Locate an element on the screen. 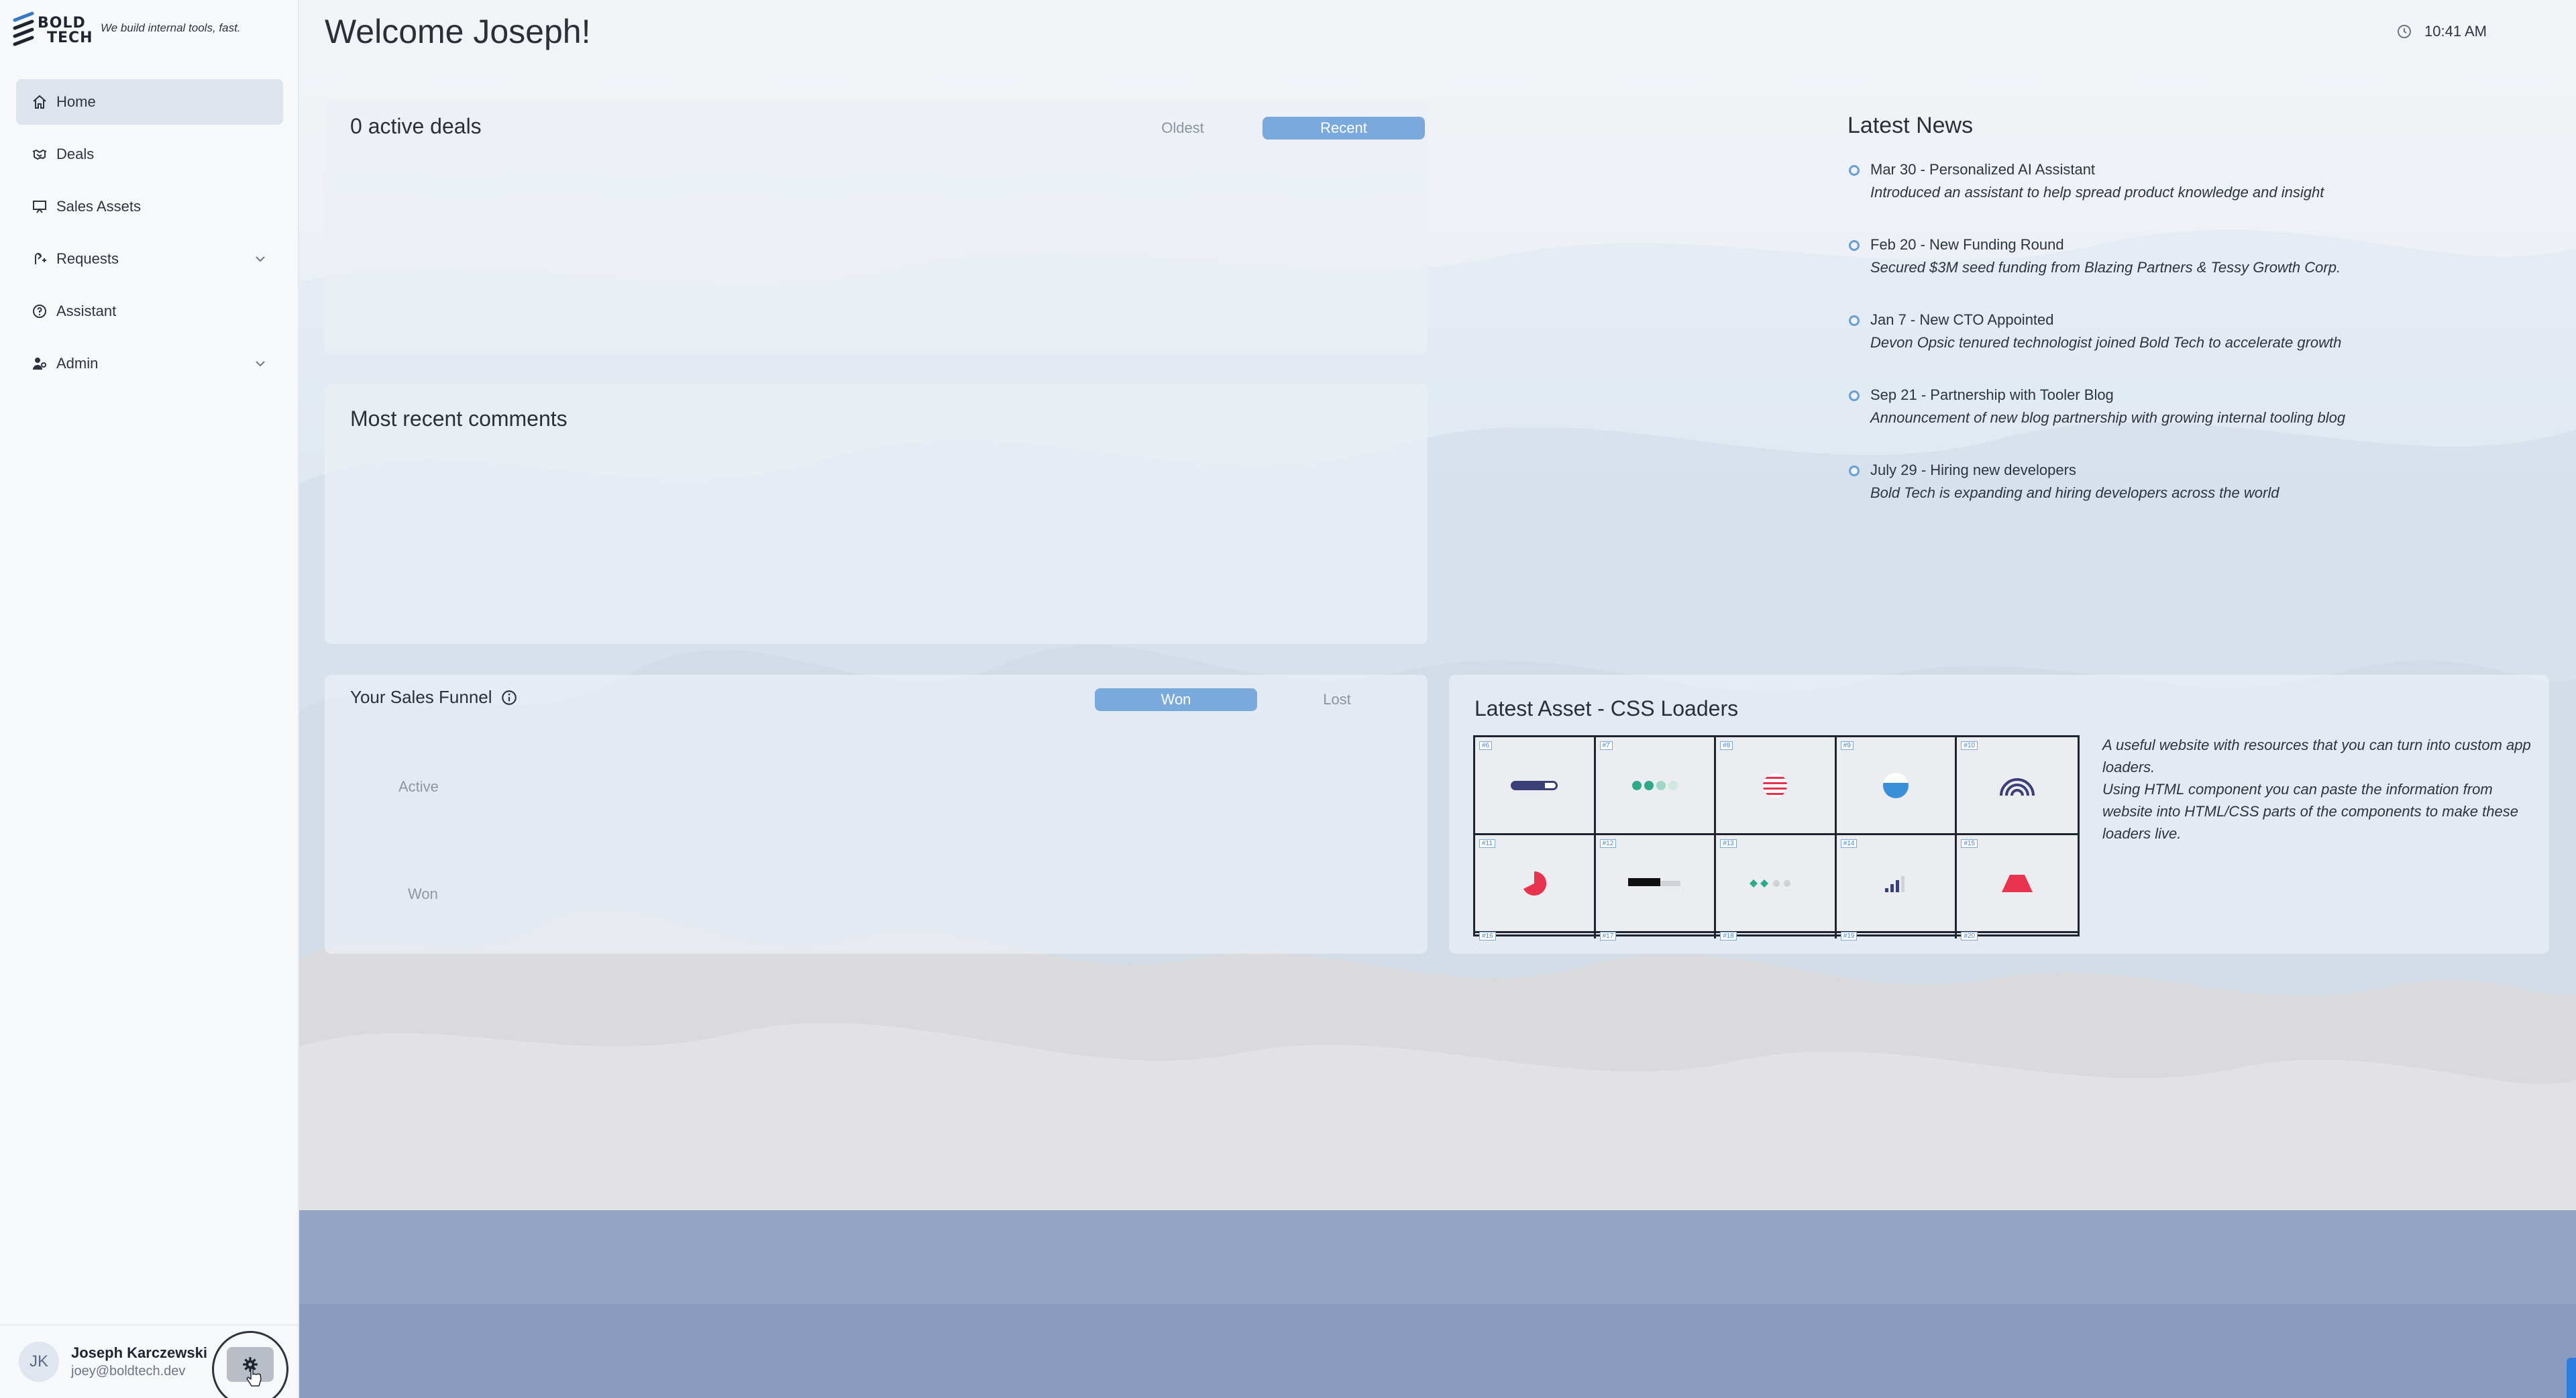 This screenshot has width=2576, height=1398. latest-asset-title: Latest Asset - CSS Loaders is located at coordinates (1606, 708).